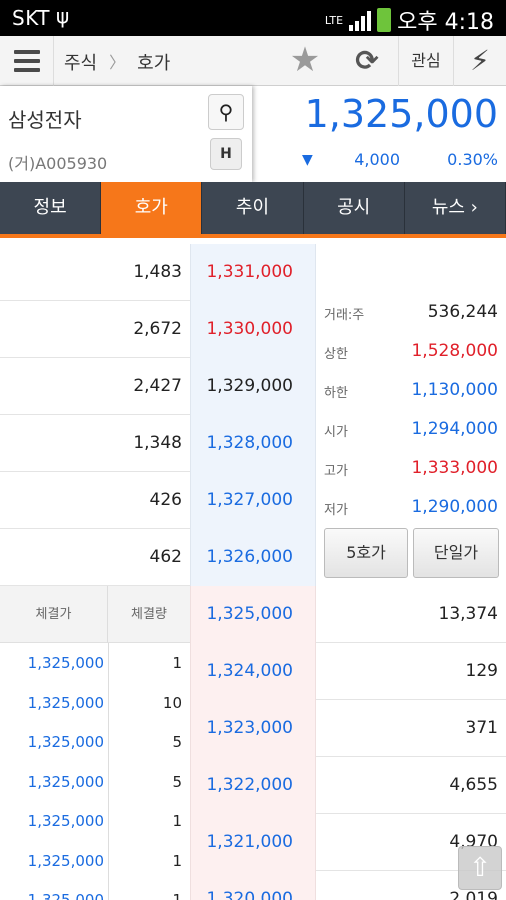  I want to click on info-value: 536,244, so click(462, 312).